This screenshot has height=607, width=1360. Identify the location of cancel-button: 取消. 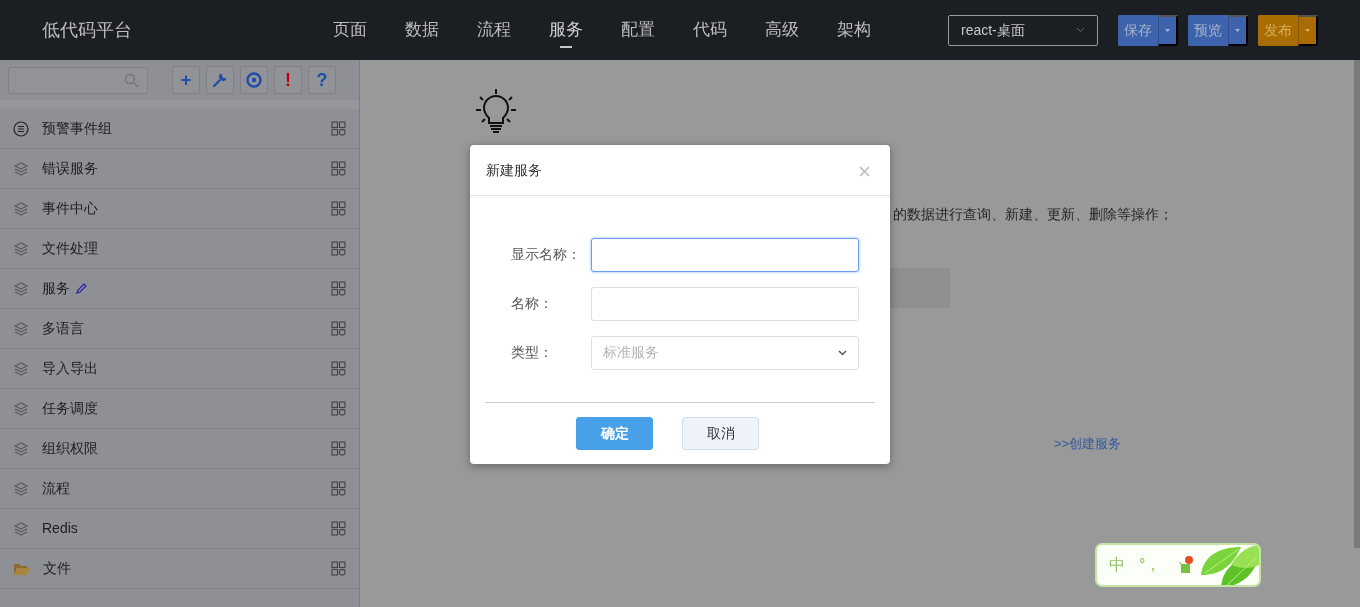
(720, 433).